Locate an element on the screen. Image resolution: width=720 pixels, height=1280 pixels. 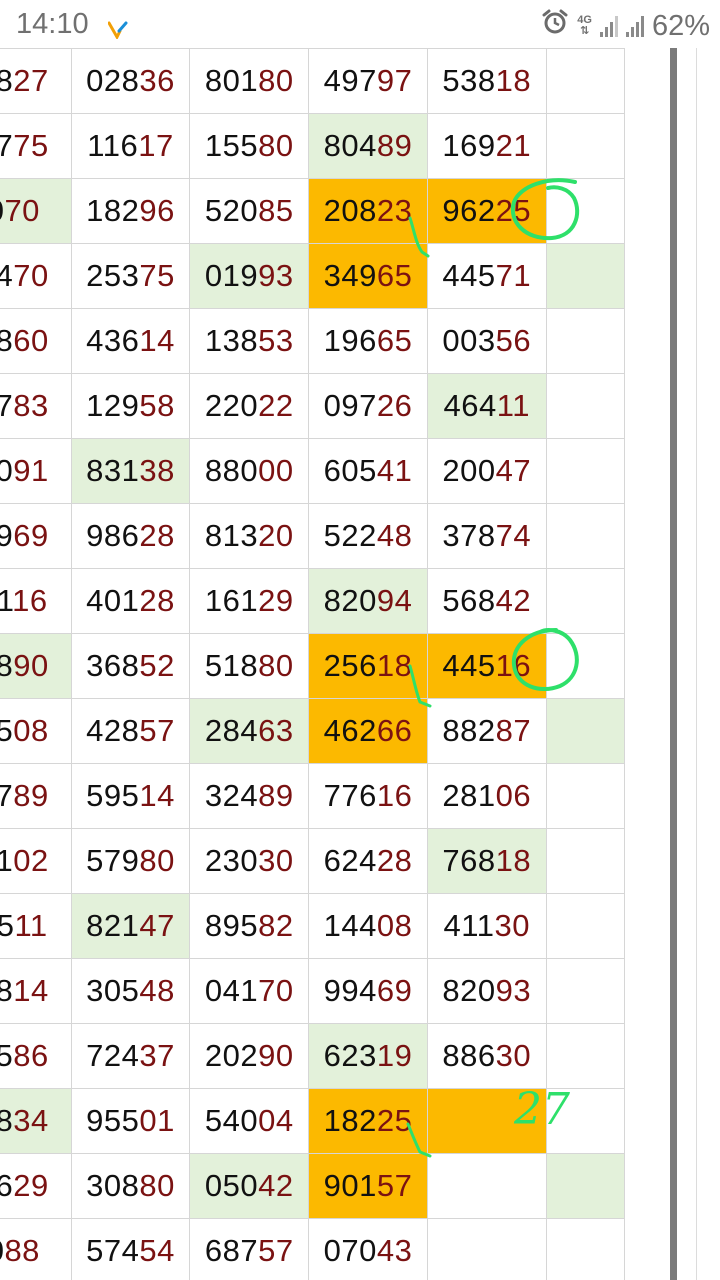
result-cell: 14408 is located at coordinates (368, 926).